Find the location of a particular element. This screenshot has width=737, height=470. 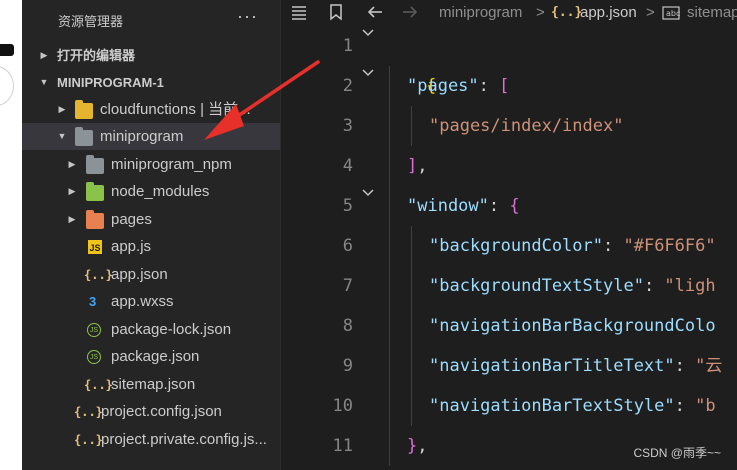

watermark: CSDN @雨季~~ is located at coordinates (677, 453).